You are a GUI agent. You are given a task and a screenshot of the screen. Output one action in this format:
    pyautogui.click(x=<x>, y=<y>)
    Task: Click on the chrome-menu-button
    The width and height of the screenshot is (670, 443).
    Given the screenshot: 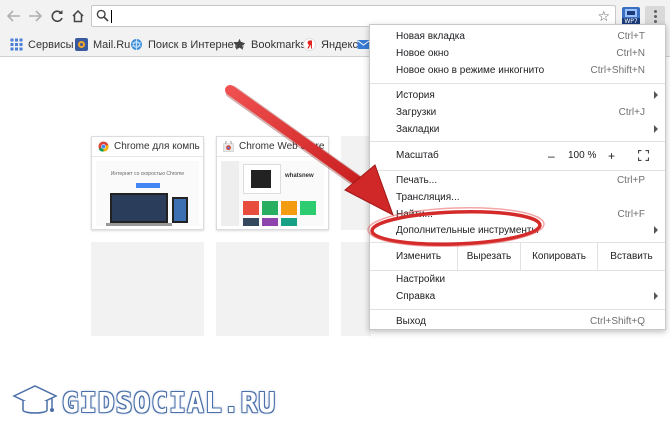 What is the action you would take?
    pyautogui.click(x=655, y=16)
    